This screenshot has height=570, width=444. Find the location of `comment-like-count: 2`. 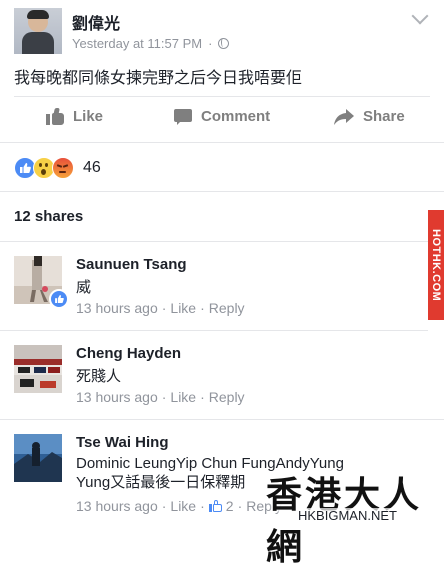

comment-like-count: 2 is located at coordinates (230, 506).